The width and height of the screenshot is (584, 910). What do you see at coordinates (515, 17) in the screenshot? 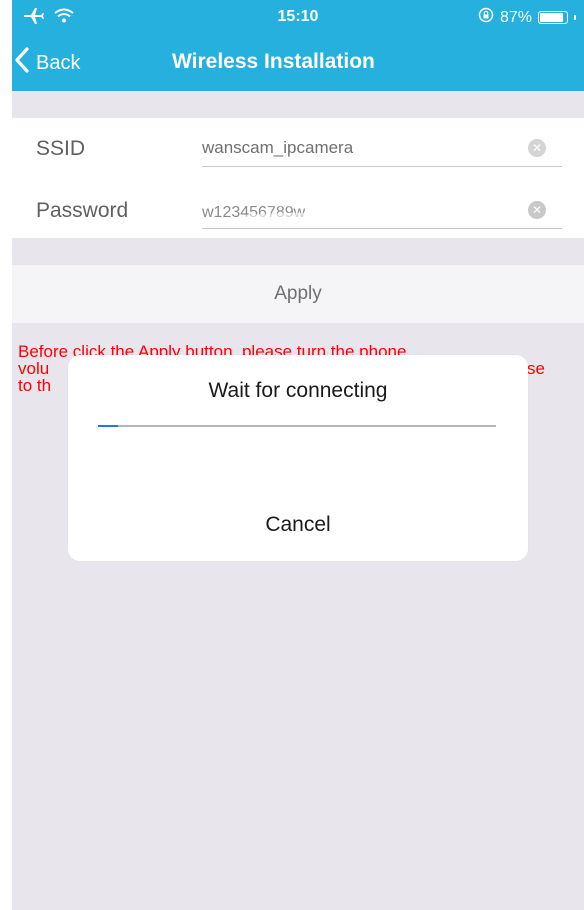
I see `battery-percent: 87%` at bounding box center [515, 17].